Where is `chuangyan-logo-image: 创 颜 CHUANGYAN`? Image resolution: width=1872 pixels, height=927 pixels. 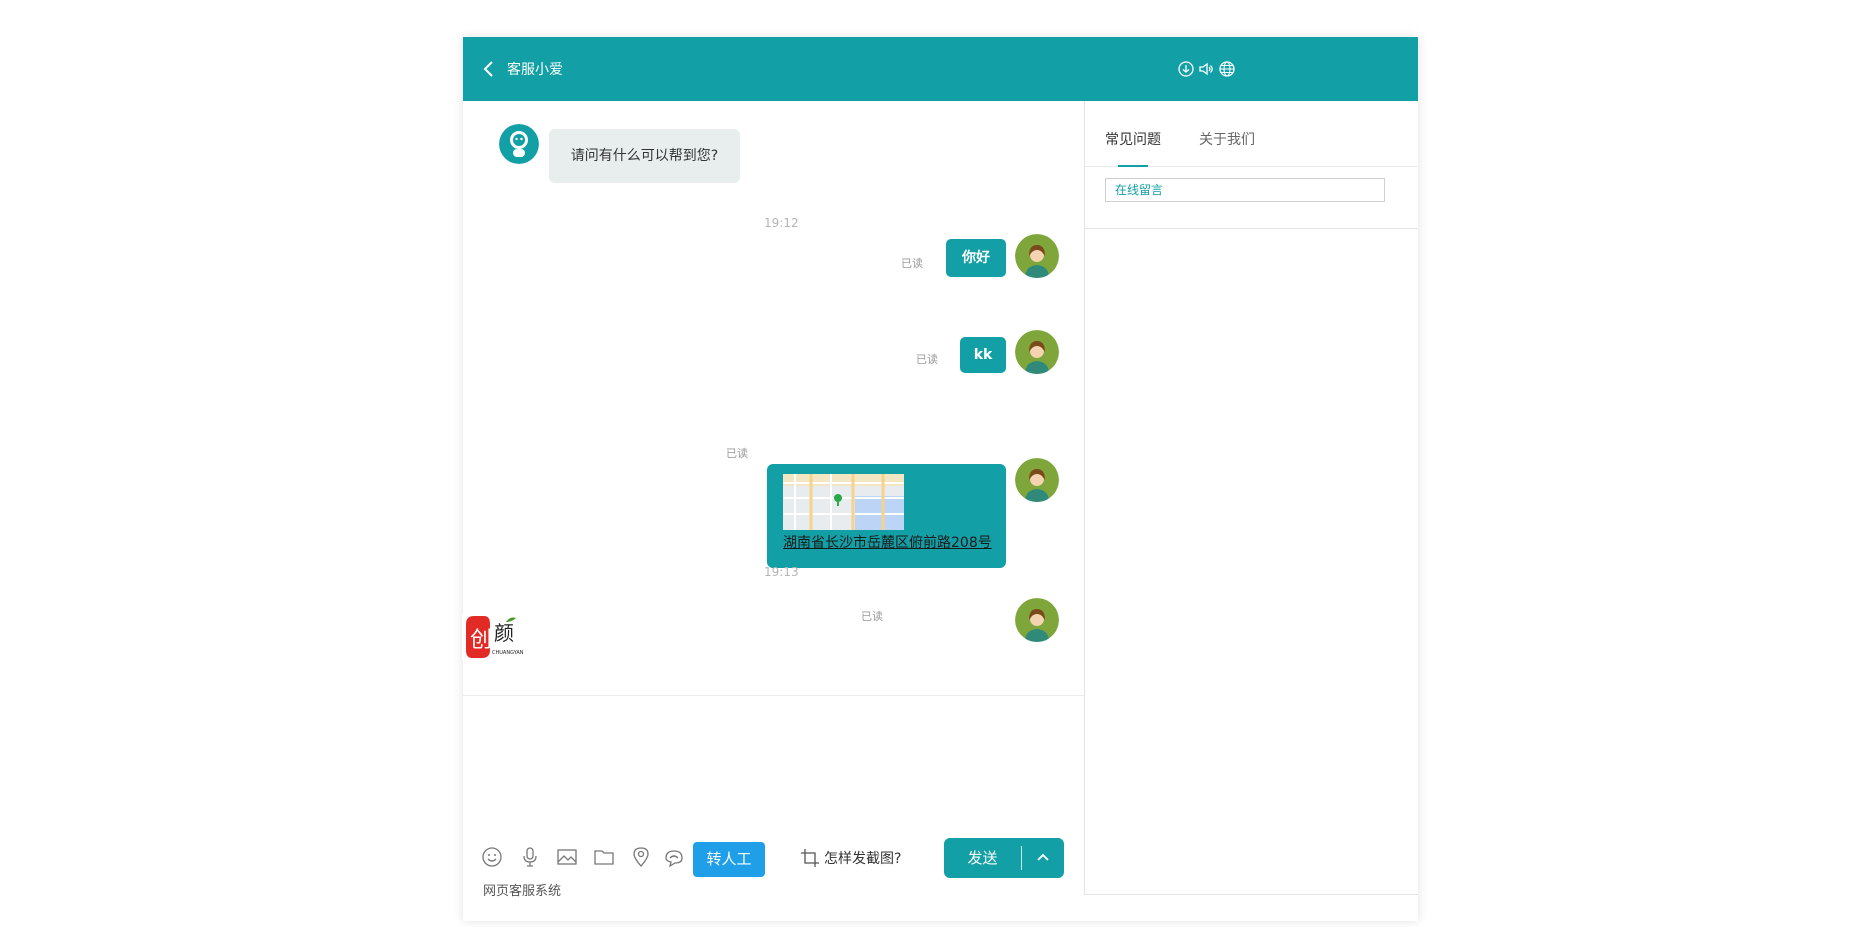 chuangyan-logo-image: 创 颜 CHUANGYAN is located at coordinates (498, 637).